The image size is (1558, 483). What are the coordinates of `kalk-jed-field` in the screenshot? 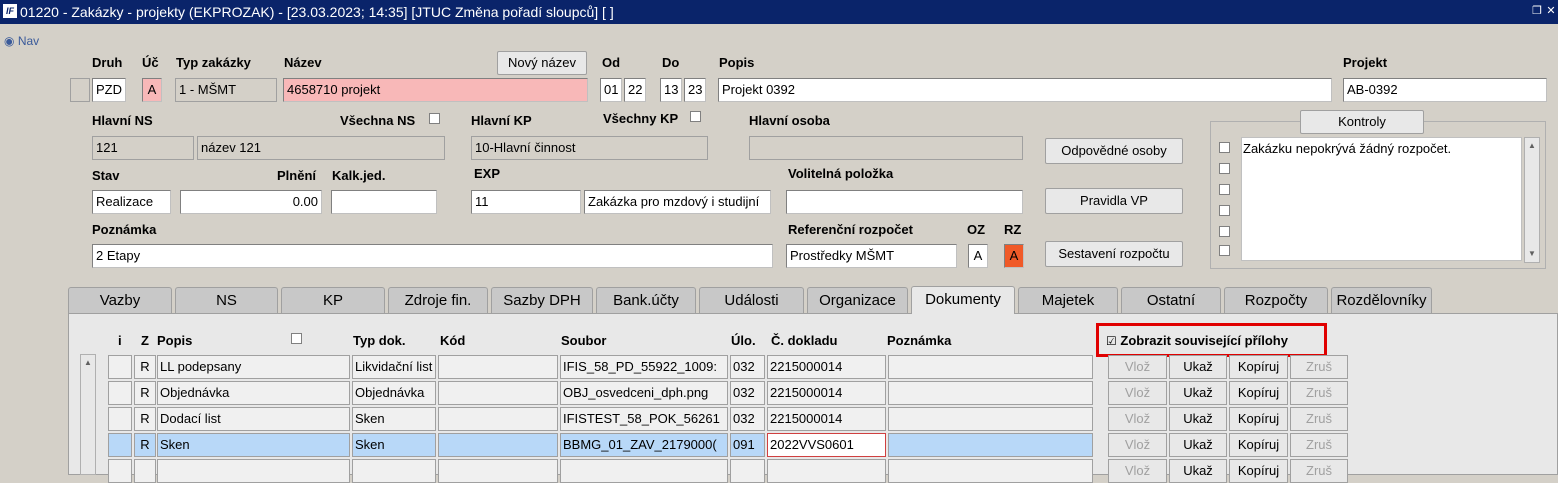 It's located at (384, 202).